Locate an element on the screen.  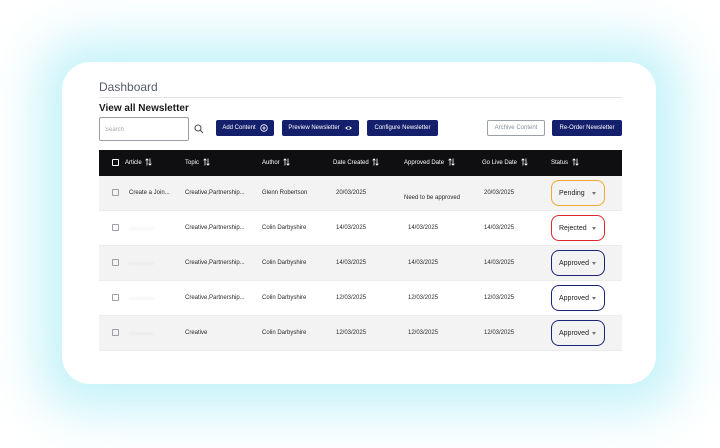
preview-newsletter-label: Preview Newsletter is located at coordinates (314, 128).